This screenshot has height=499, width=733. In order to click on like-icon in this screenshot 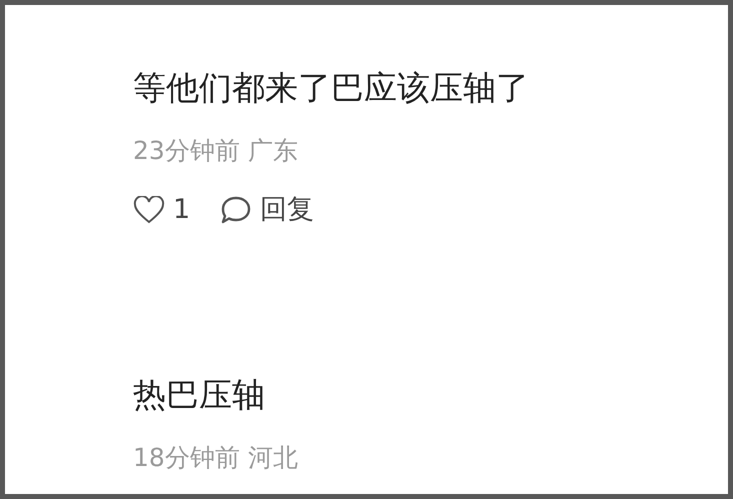, I will do `click(149, 210)`.